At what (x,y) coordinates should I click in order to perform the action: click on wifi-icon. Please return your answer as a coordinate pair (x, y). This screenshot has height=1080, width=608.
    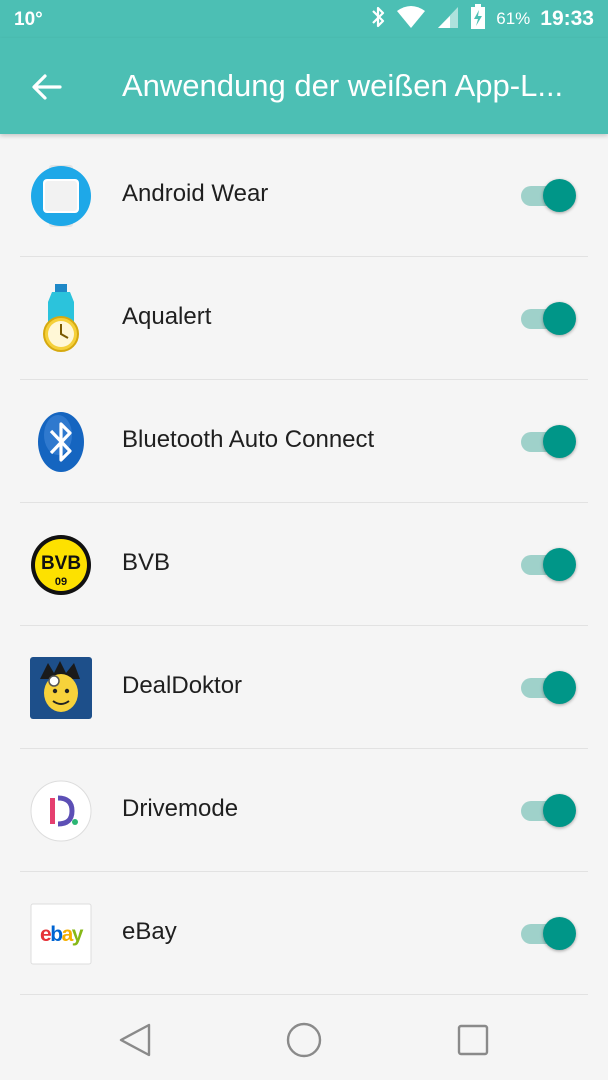
    Looking at the image, I should click on (411, 19).